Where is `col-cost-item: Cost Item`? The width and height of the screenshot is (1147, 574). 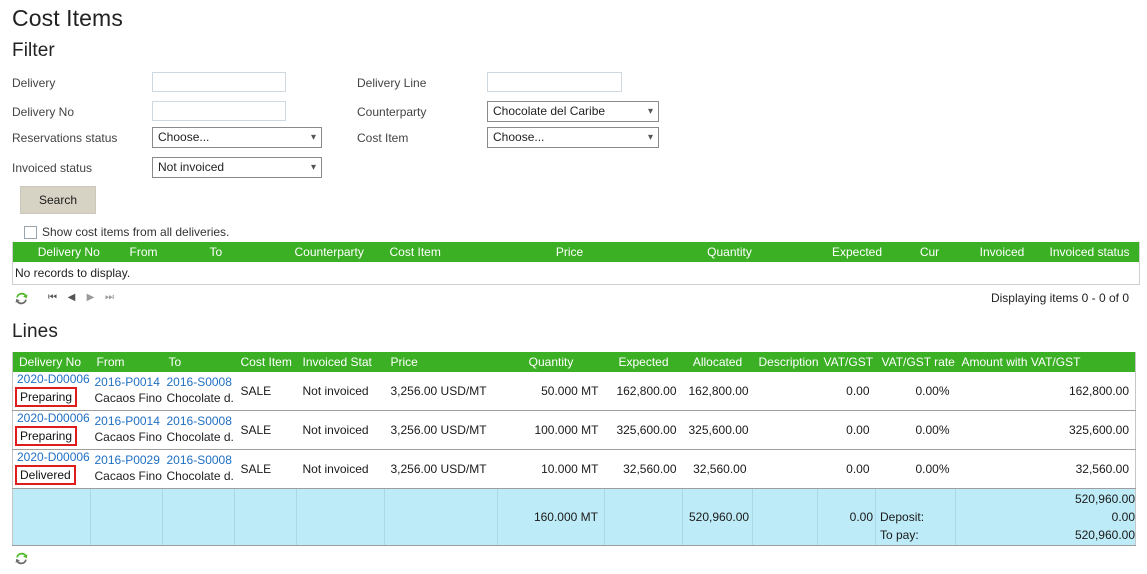
col-cost-item: Cost Item is located at coordinates (439, 252).